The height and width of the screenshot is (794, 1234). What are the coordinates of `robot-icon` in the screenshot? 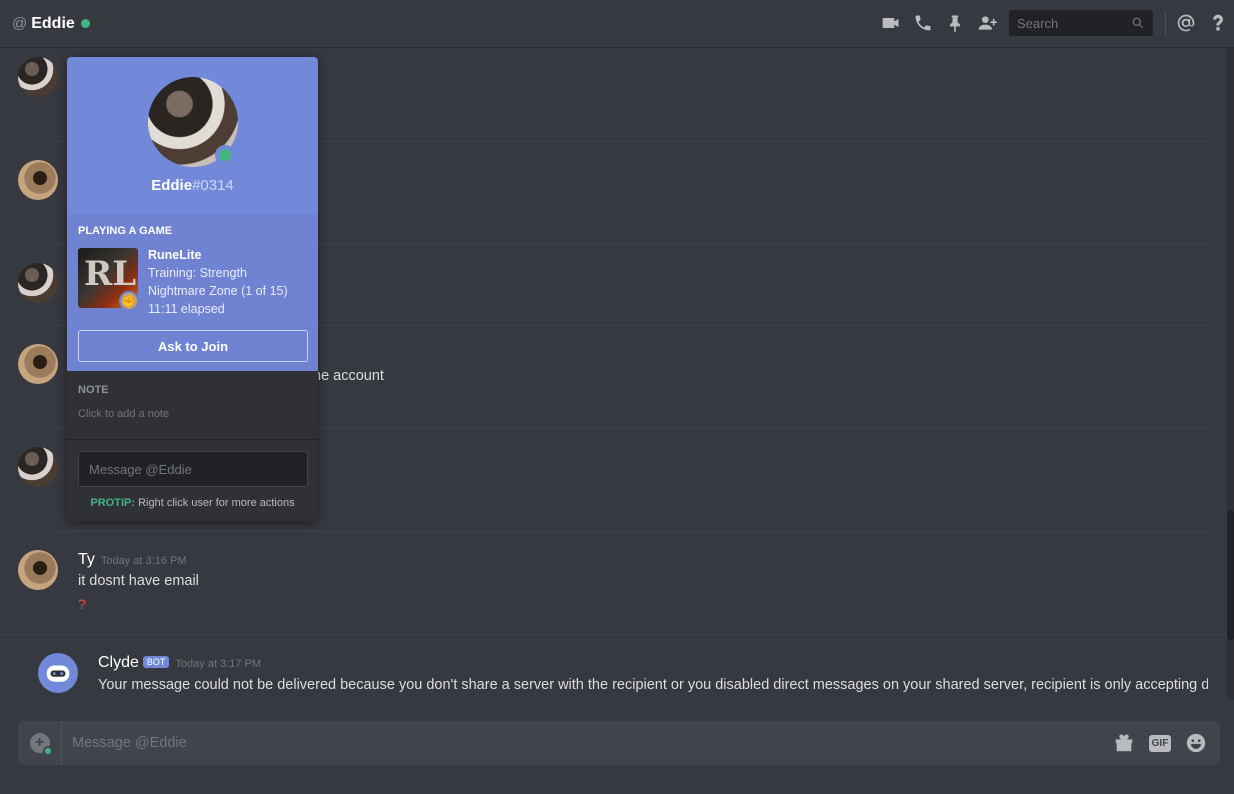 It's located at (58, 673).